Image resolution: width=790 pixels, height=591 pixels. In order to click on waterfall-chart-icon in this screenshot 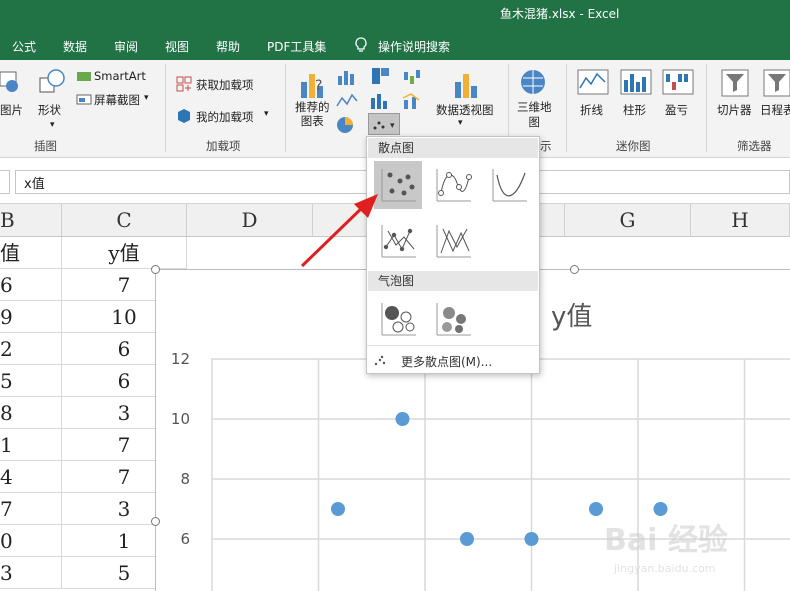, I will do `click(414, 77)`.